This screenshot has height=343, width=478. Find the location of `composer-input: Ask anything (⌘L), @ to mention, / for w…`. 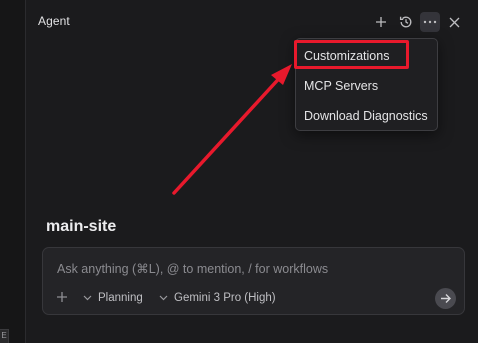

composer-input: Ask anything (⌘L), @ to mention, / for w… is located at coordinates (192, 268).